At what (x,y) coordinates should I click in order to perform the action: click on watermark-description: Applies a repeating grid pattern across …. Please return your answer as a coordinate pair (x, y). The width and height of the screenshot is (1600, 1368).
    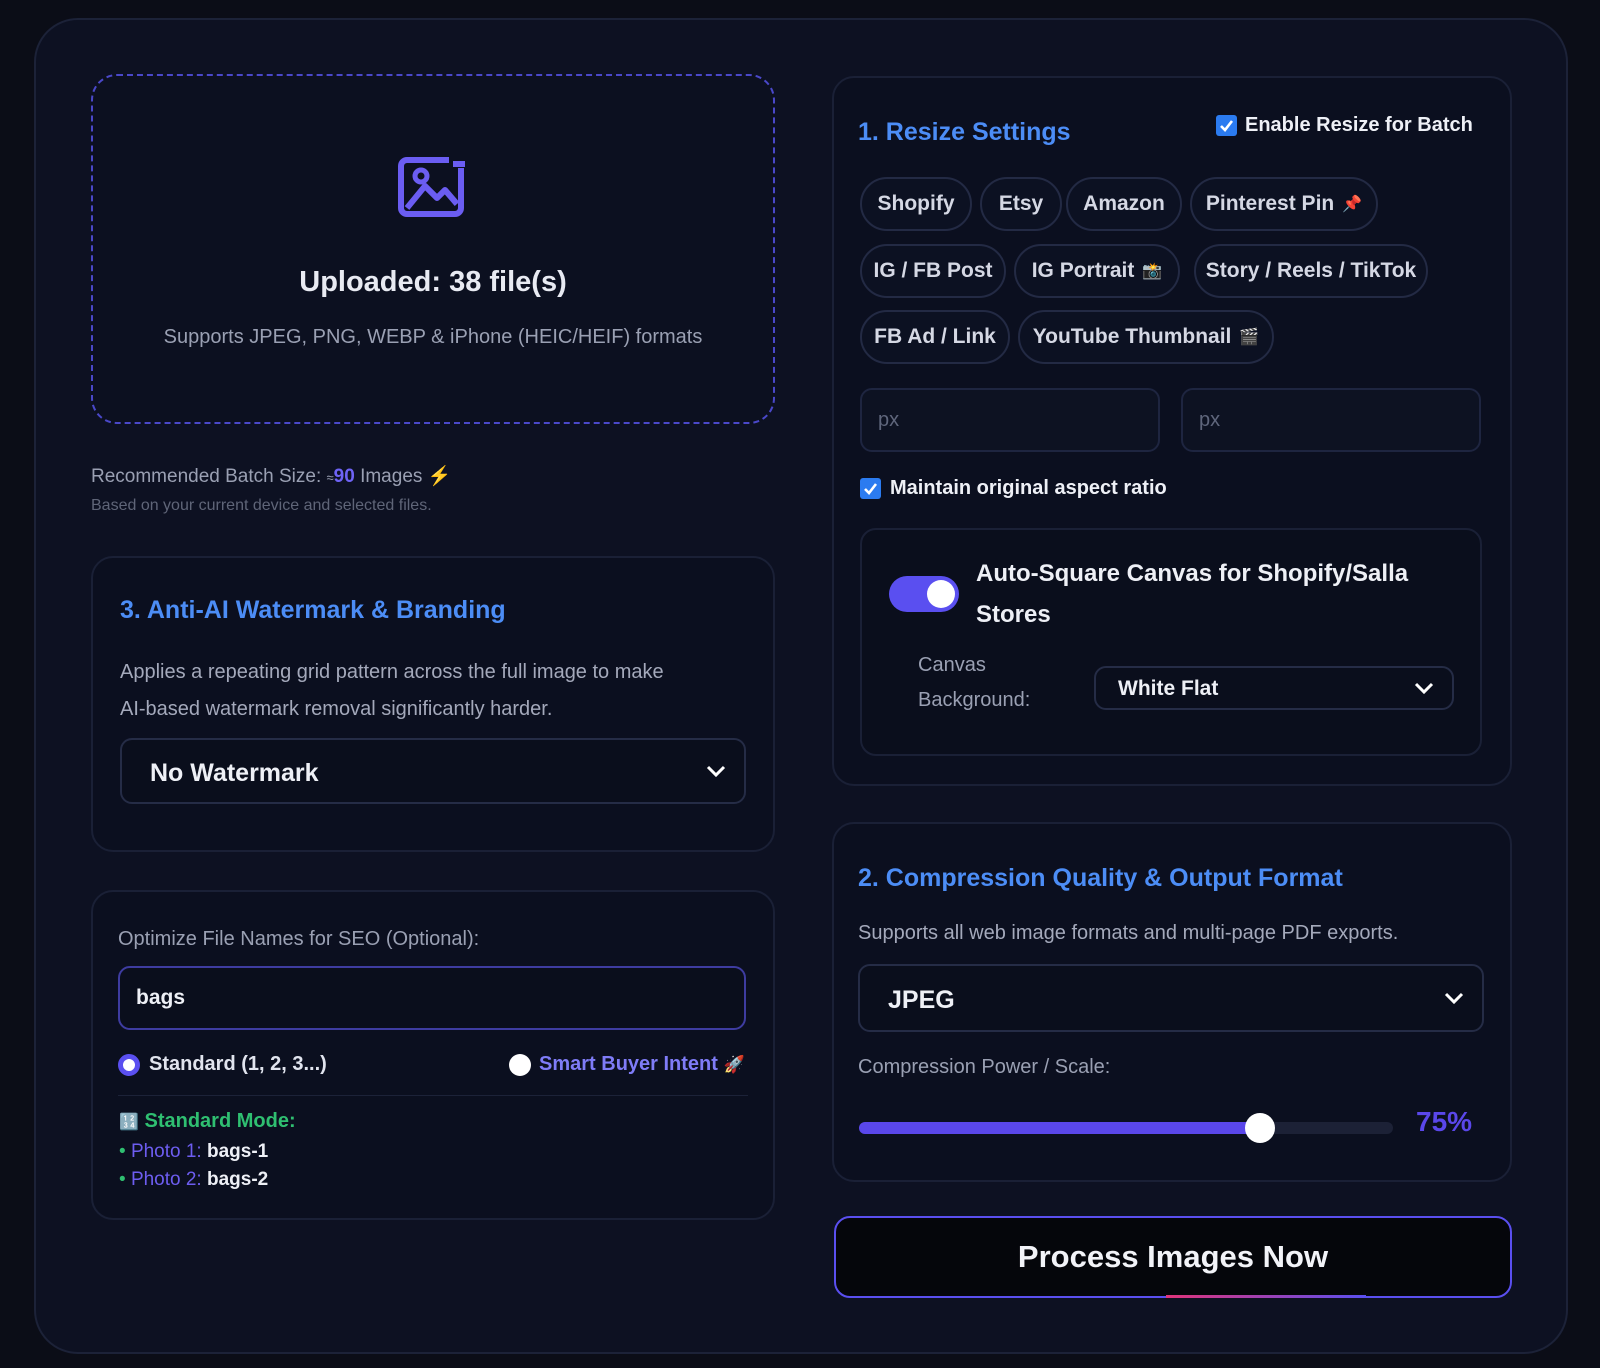
    Looking at the image, I should click on (392, 691).